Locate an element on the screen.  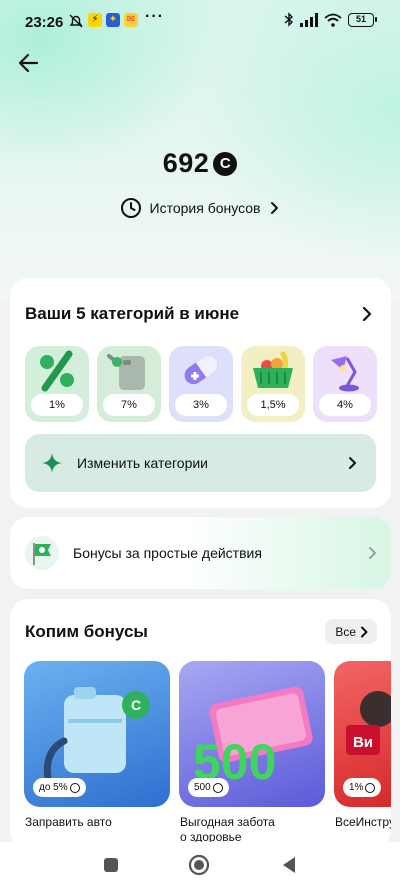
simple-actions-label: Бонусы за простые действия is located at coordinates (167, 553).